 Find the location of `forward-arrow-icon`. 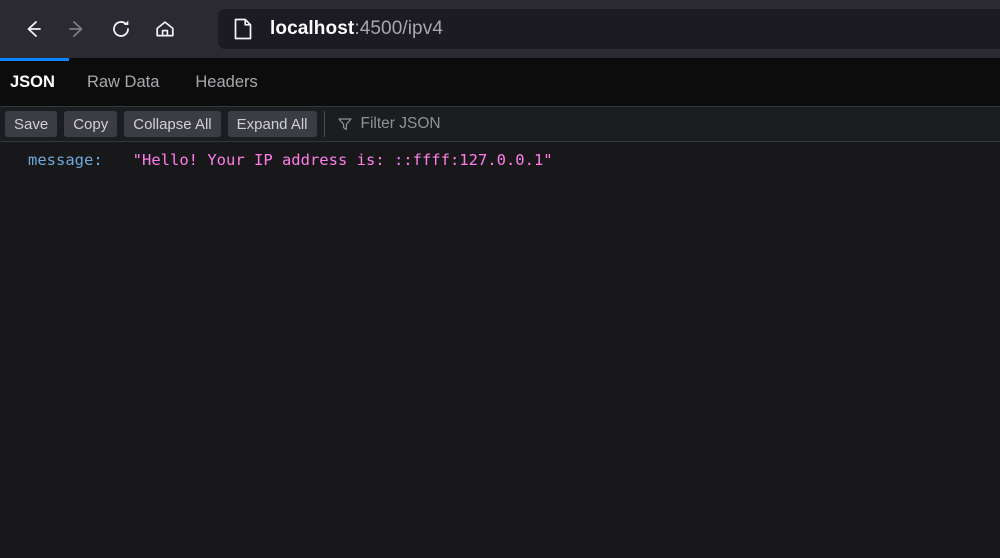

forward-arrow-icon is located at coordinates (76, 29).